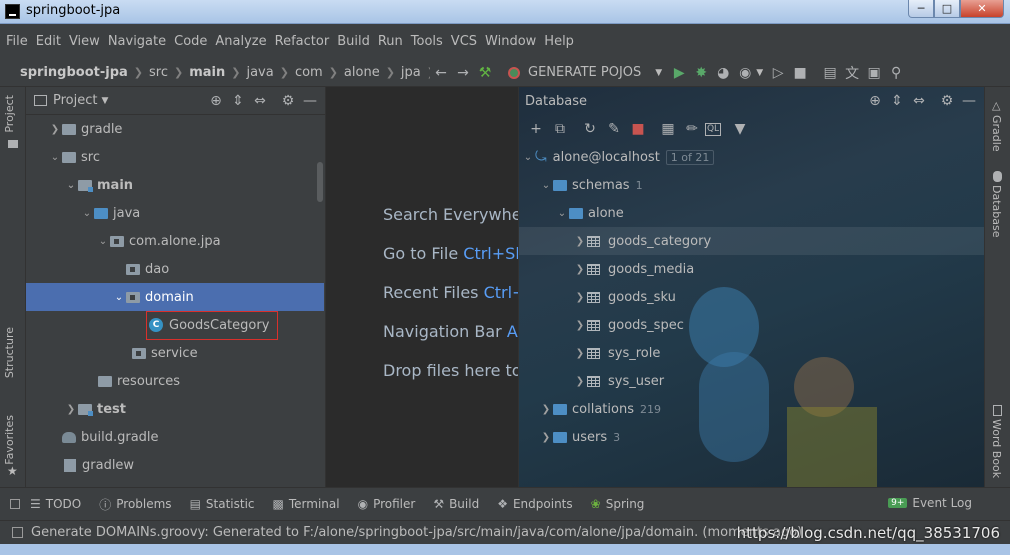 This screenshot has height=555, width=1010. What do you see at coordinates (996, 448) in the screenshot?
I see `tool-tab-wordbook: Word Book` at bounding box center [996, 448].